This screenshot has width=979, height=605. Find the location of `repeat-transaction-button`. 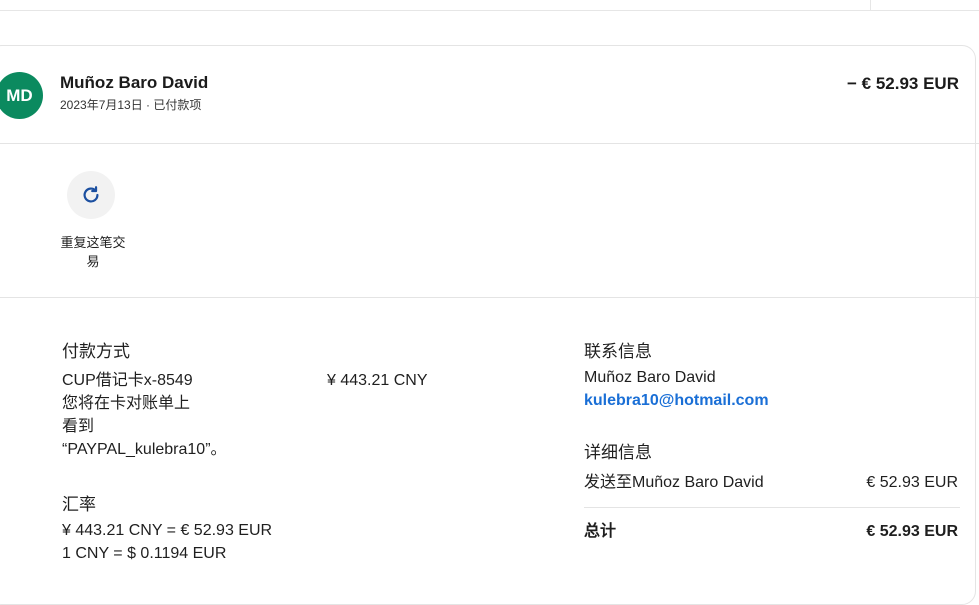

repeat-transaction-button is located at coordinates (91, 195).